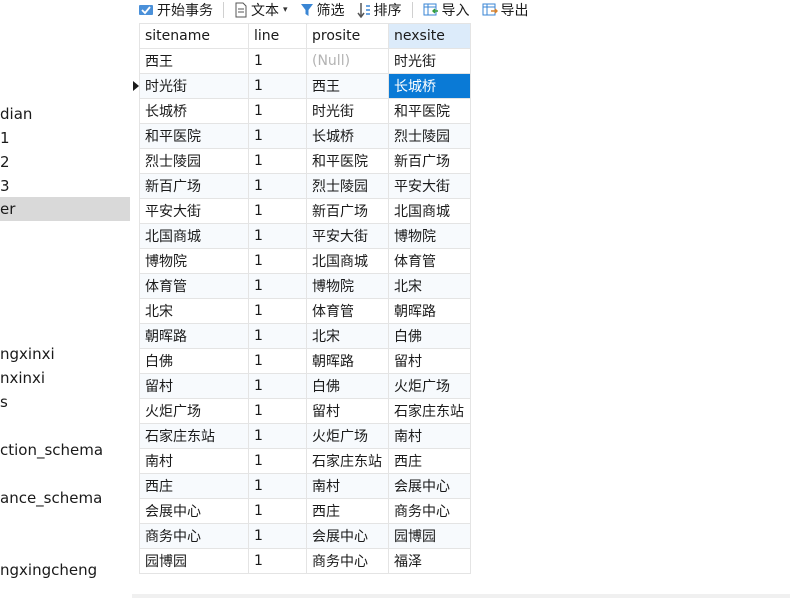  Describe the element at coordinates (429, 536) in the screenshot. I see `table-cell-nexsite: 园博园` at that location.